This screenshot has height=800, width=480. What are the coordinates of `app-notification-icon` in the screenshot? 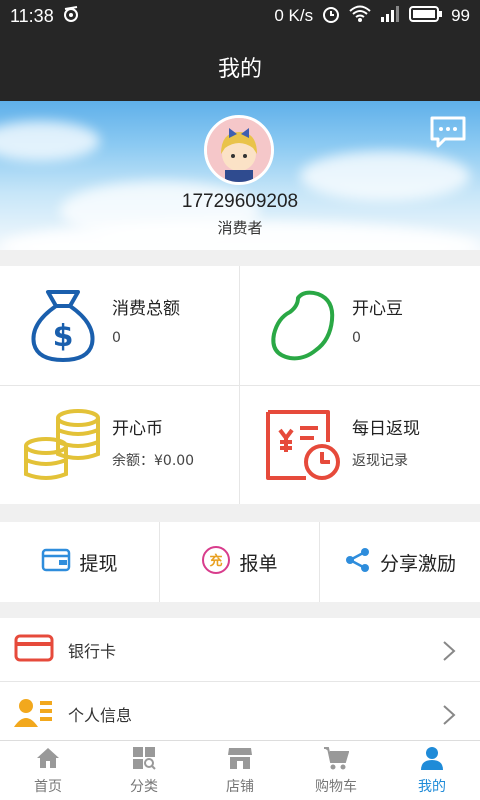 It's located at (71, 16).